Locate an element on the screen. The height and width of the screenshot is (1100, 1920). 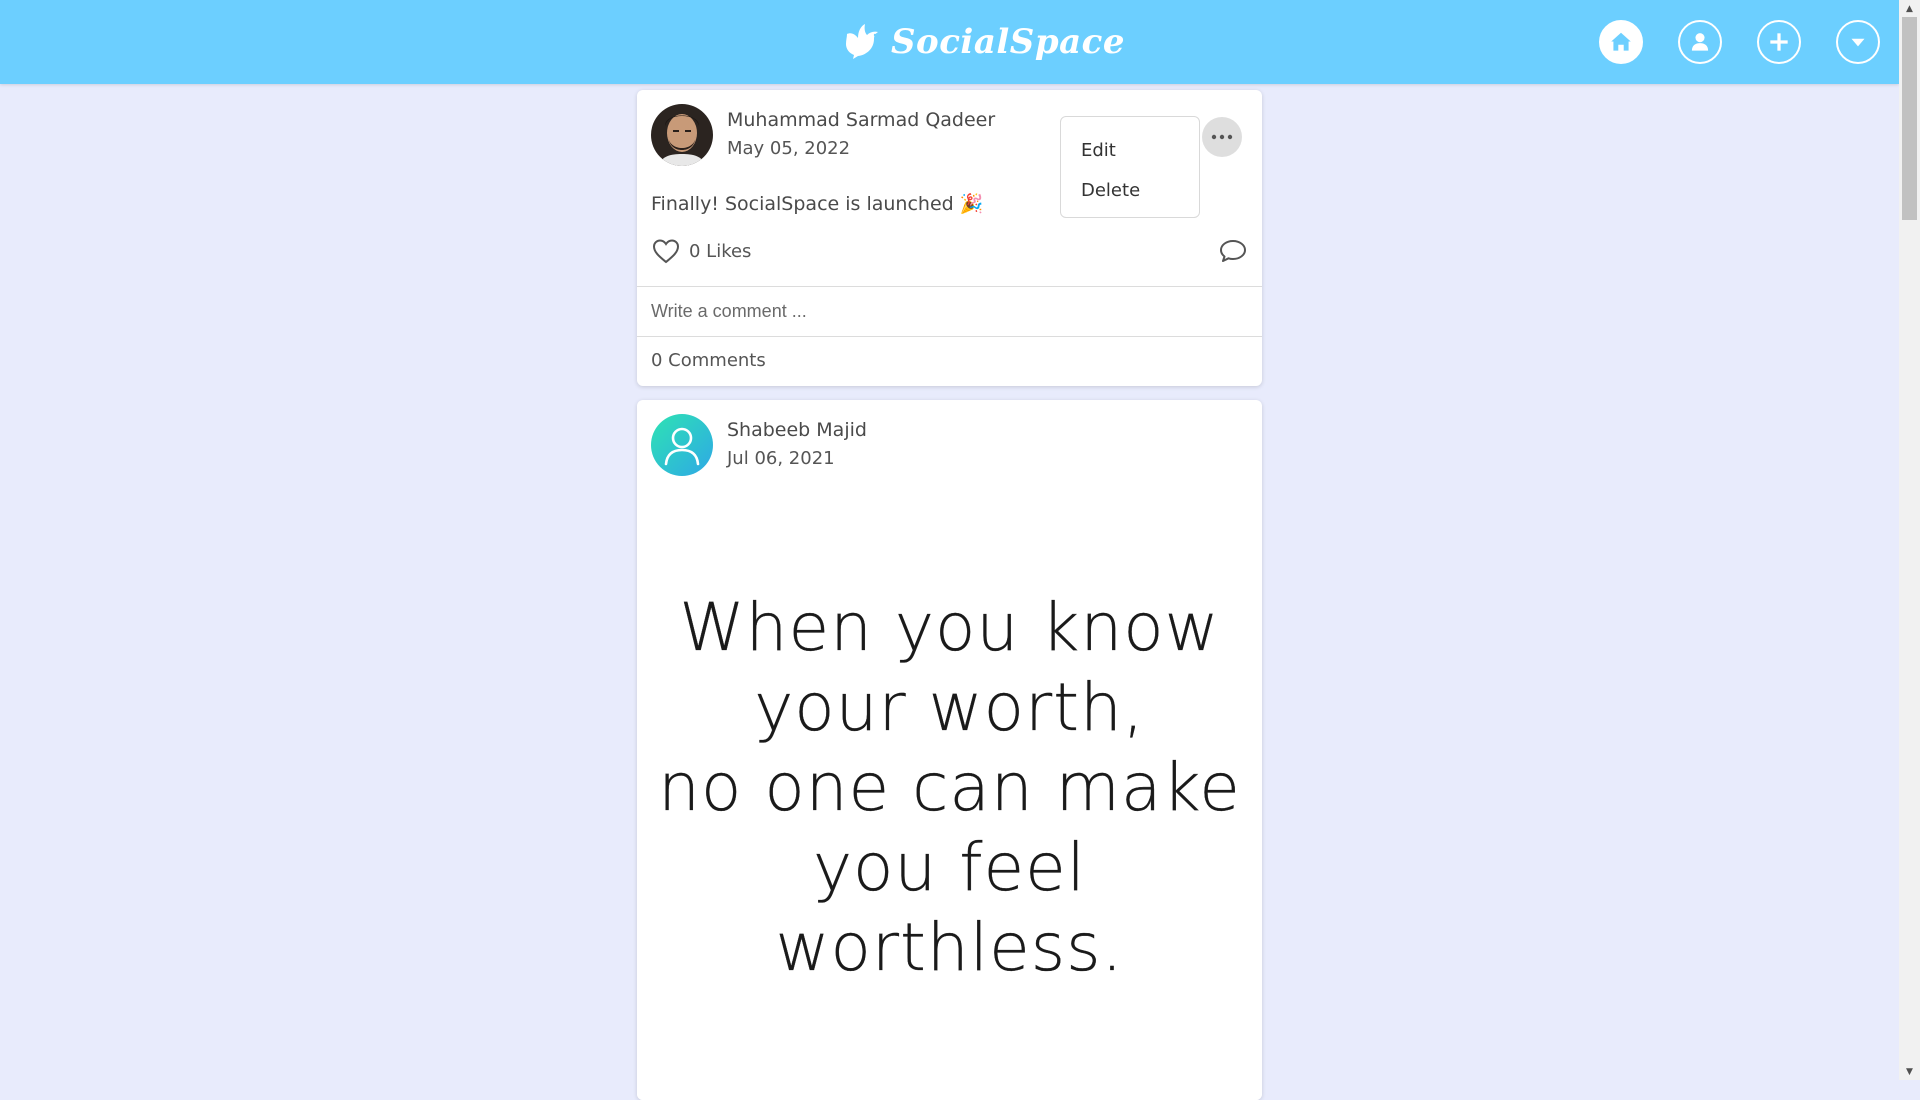
create-post-button is located at coordinates (1779, 42).